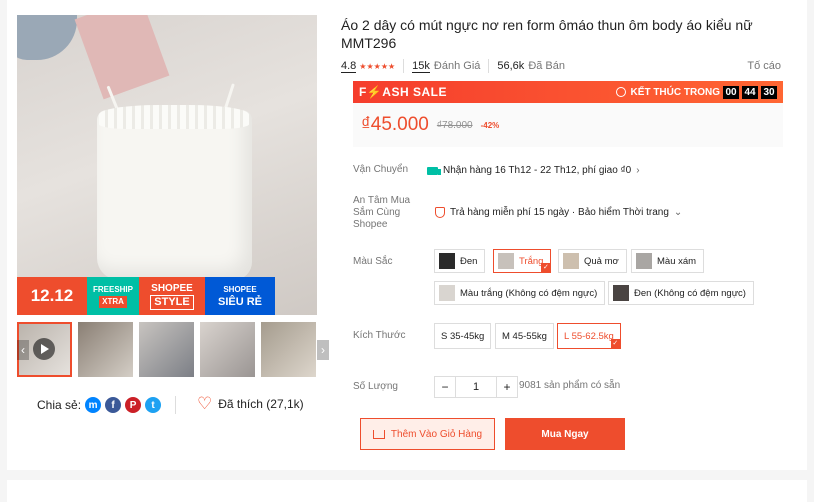 This screenshot has width=814, height=502. I want to click on quantity-stepper: − 1 +, so click(476, 387).